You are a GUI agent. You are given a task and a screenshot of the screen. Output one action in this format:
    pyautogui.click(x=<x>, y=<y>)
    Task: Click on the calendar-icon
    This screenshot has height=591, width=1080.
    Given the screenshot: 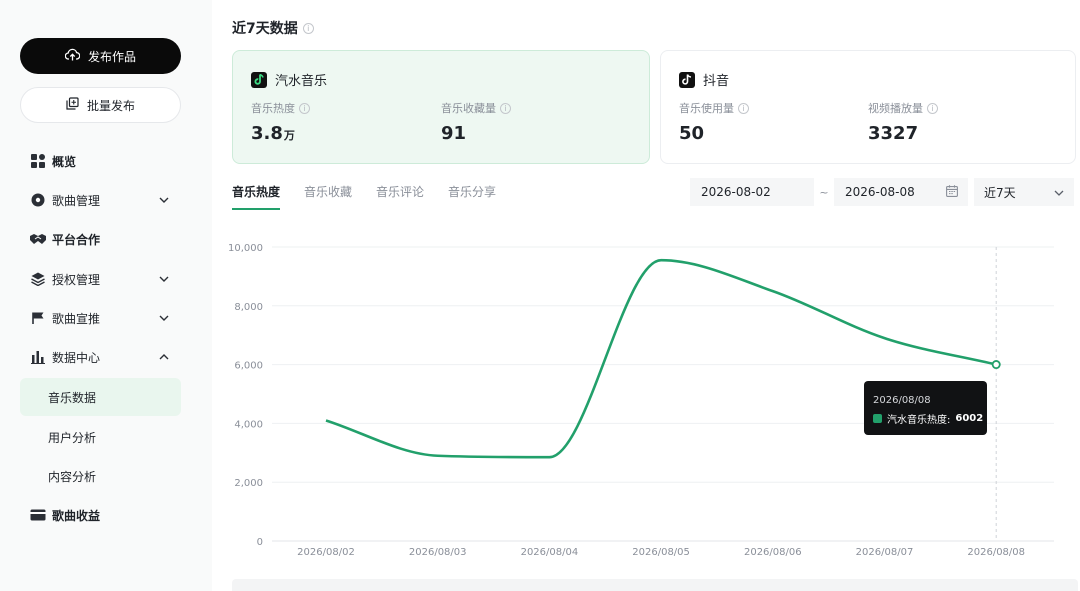 What is the action you would take?
    pyautogui.click(x=952, y=192)
    